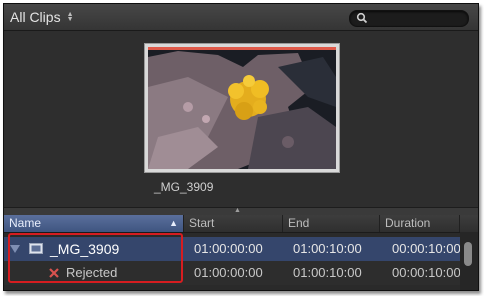 The width and height of the screenshot is (484, 296). Describe the element at coordinates (233, 223) in the screenshot. I see `column-header-start: Start` at that location.